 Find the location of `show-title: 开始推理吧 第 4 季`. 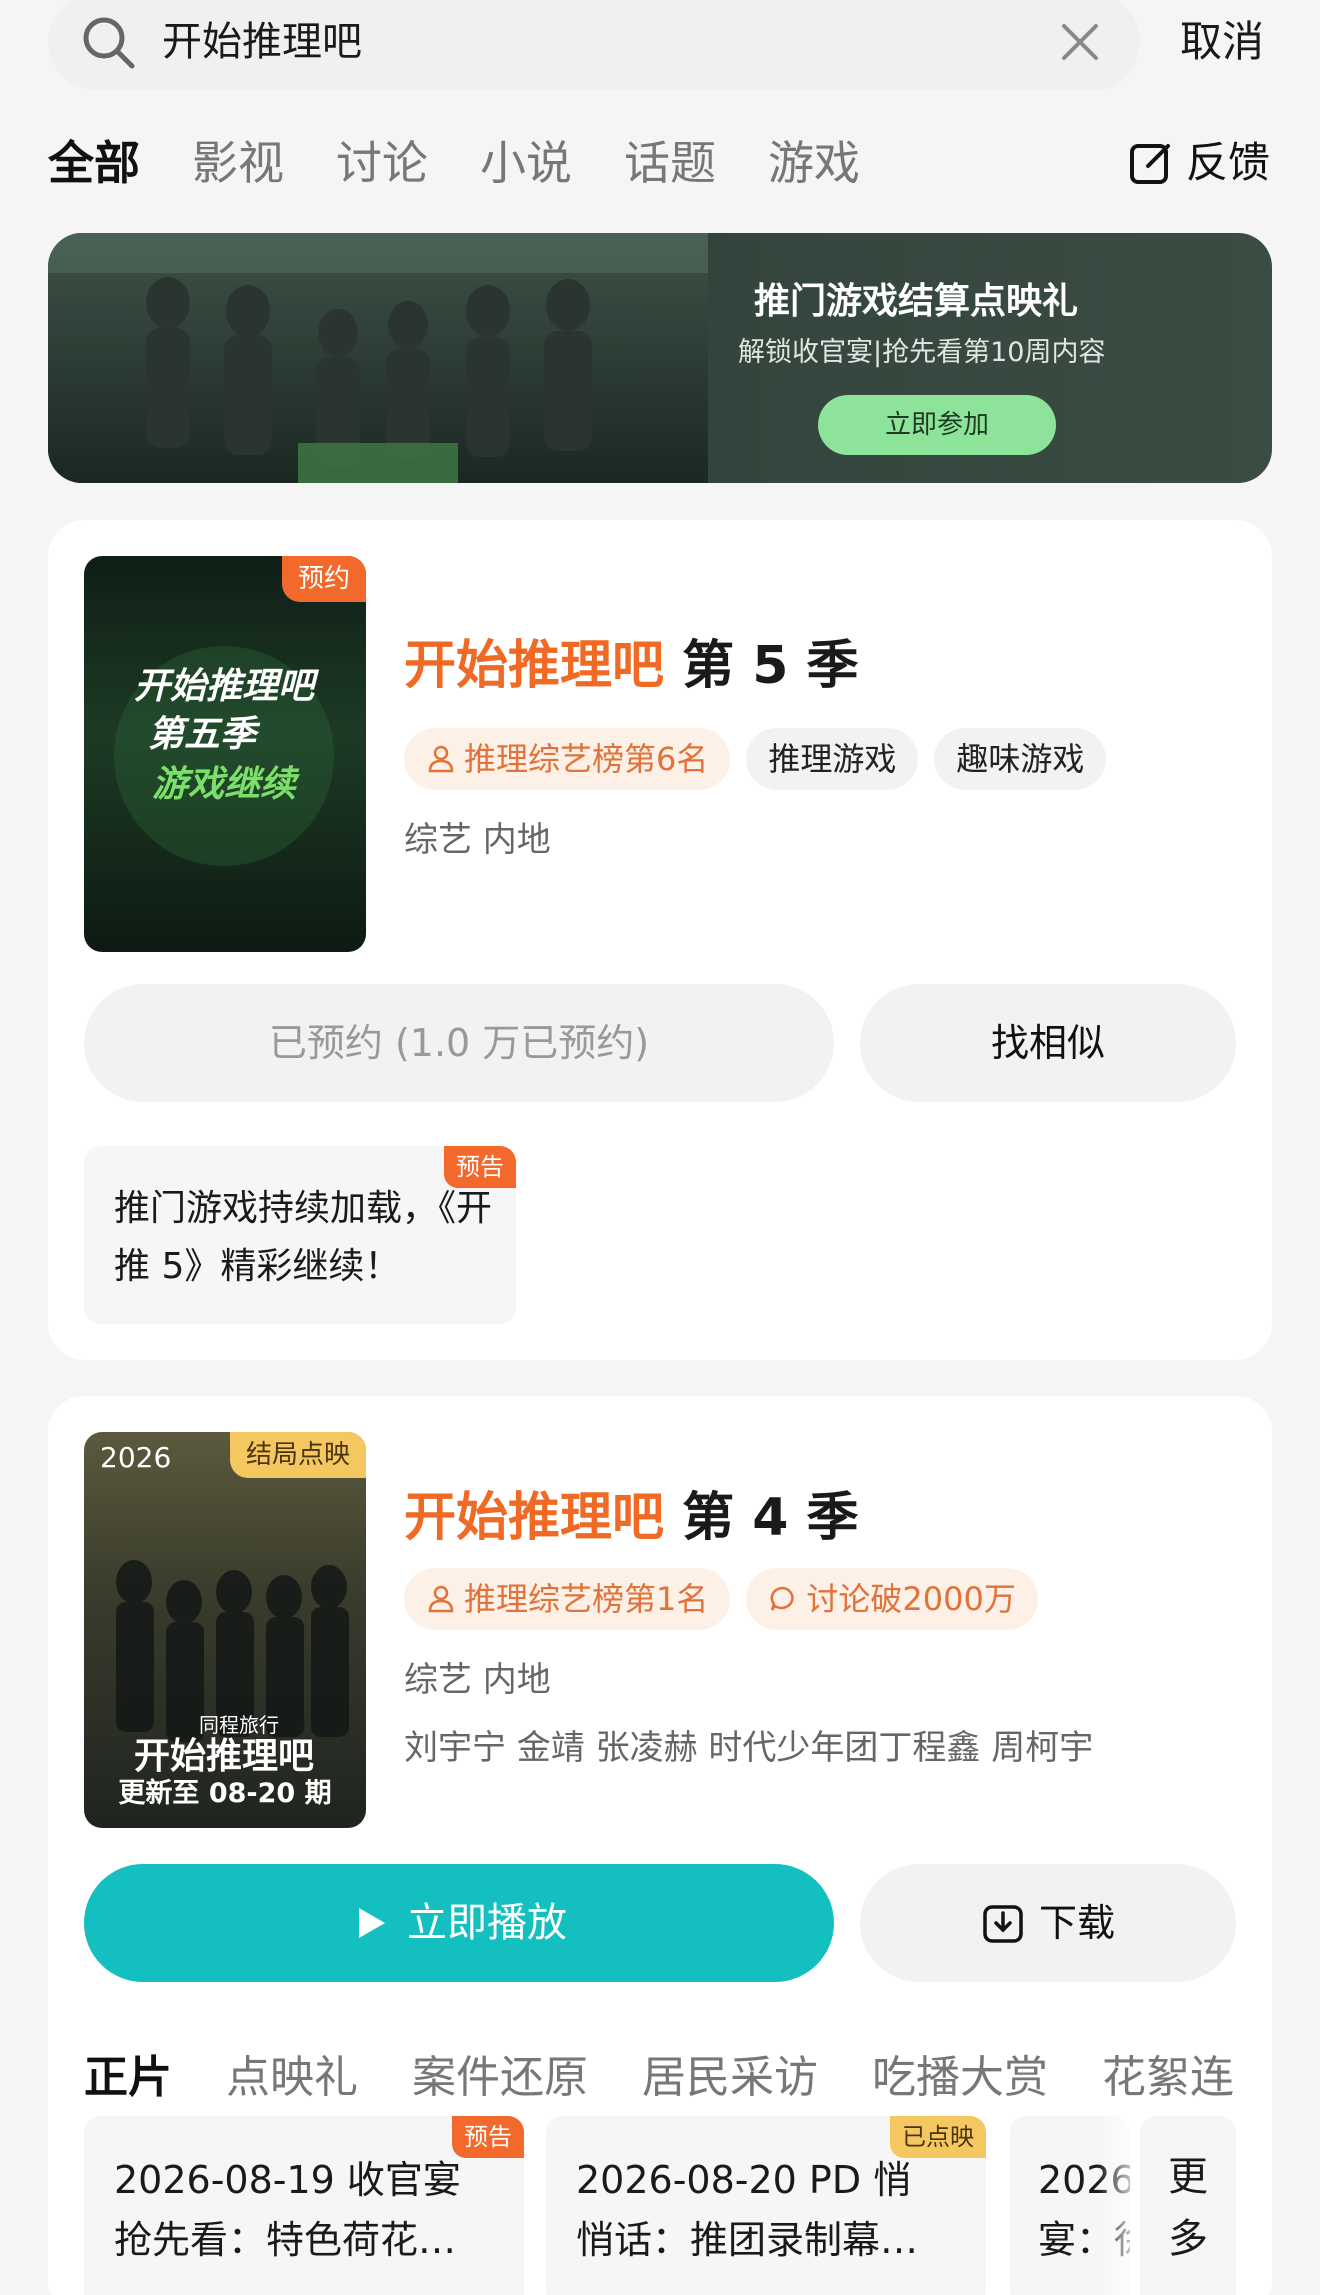

show-title: 开始推理吧 第 4 季 is located at coordinates (631, 1518).